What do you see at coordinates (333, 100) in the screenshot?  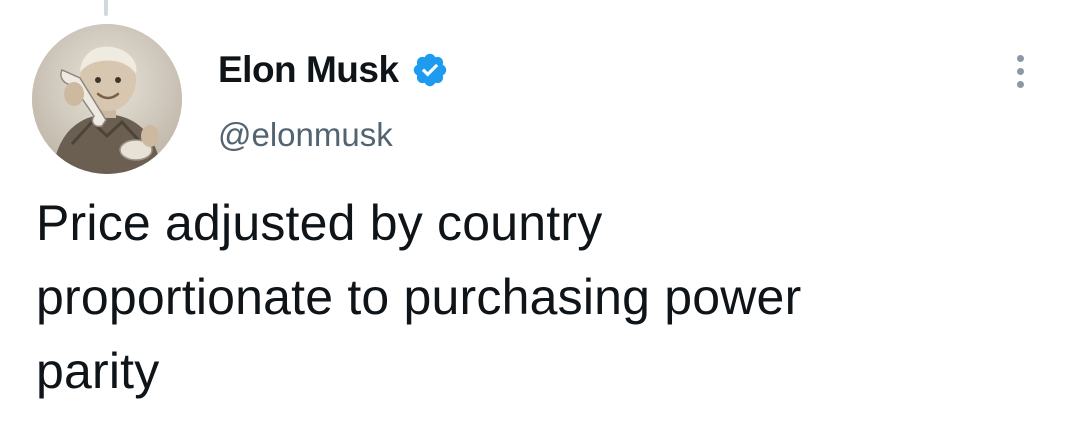 I see `author-info: Elon Musk @elonmusk` at bounding box center [333, 100].